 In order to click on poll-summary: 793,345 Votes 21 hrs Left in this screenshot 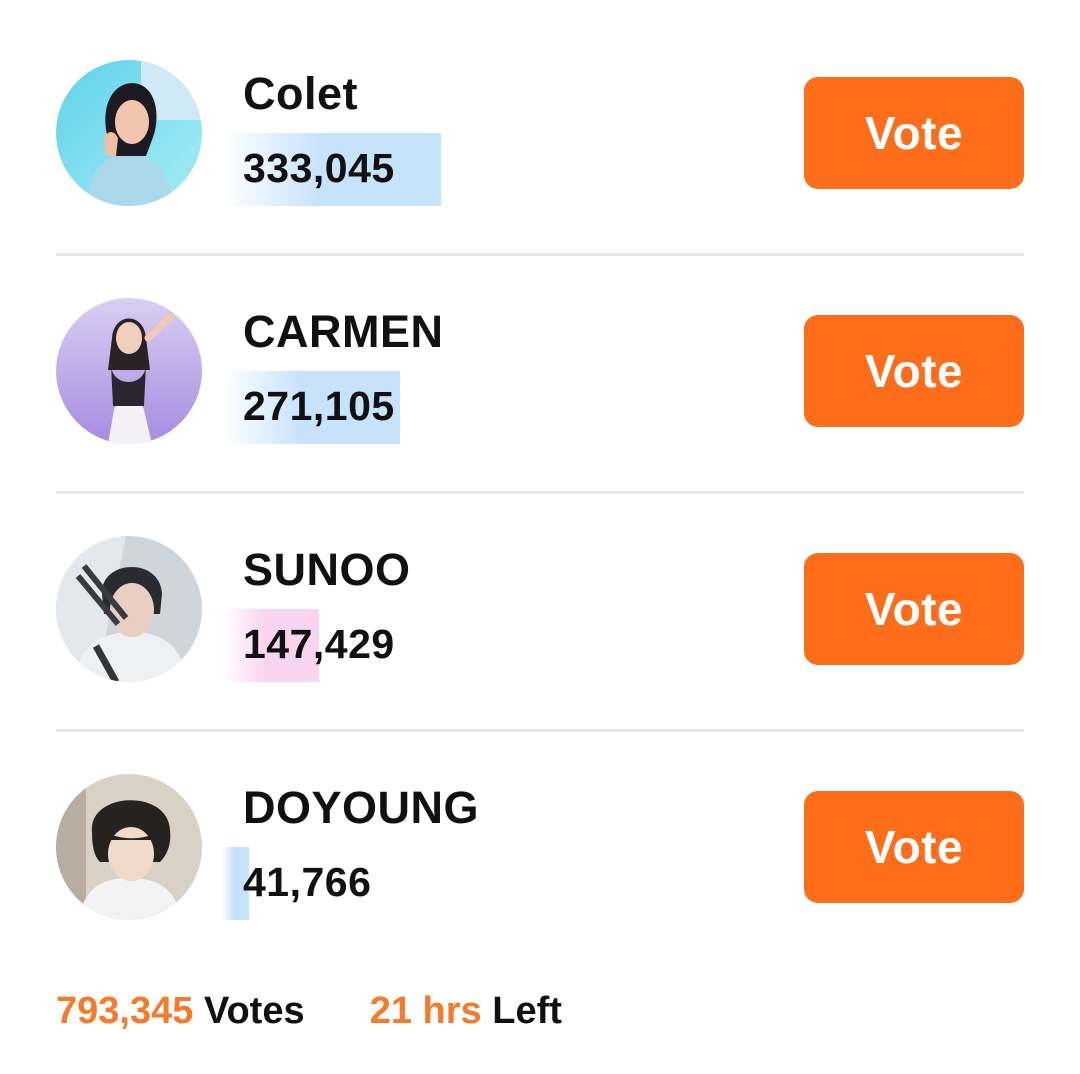, I will do `click(309, 1011)`.